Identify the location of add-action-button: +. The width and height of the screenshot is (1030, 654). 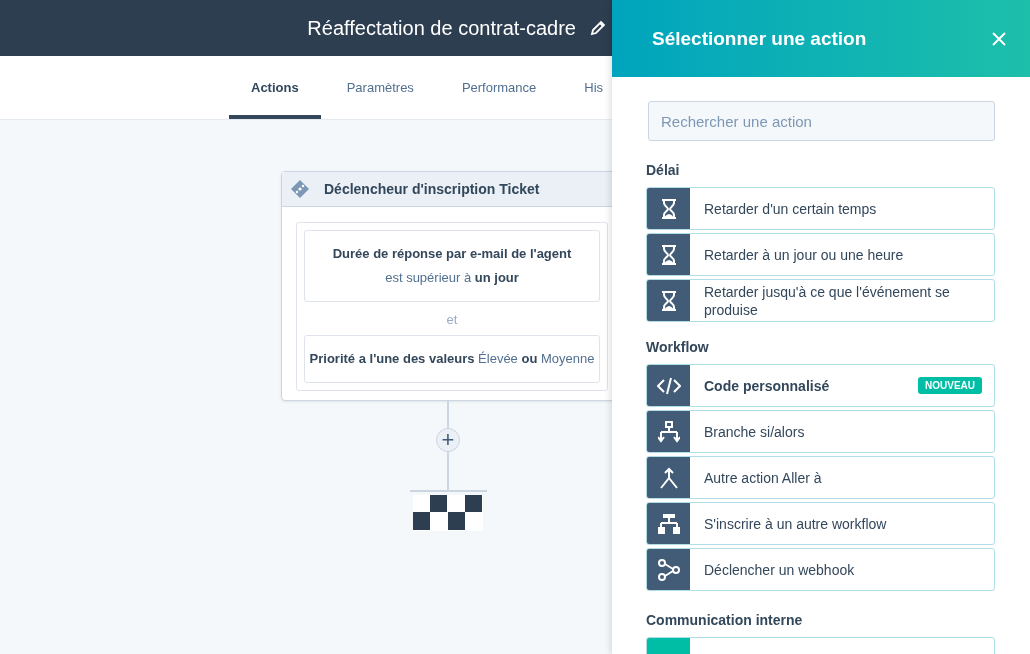
(448, 440).